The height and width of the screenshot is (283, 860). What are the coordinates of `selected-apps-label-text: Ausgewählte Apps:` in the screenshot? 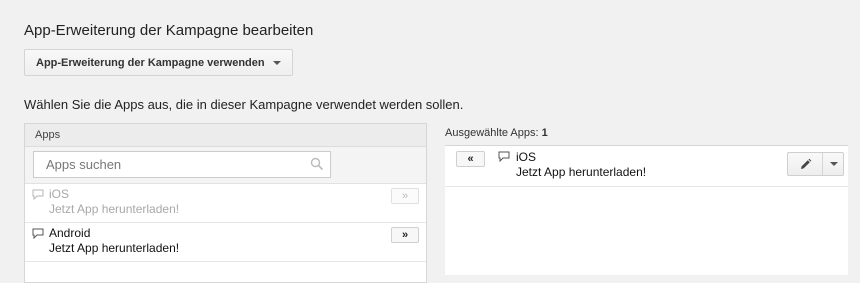 It's located at (492, 133).